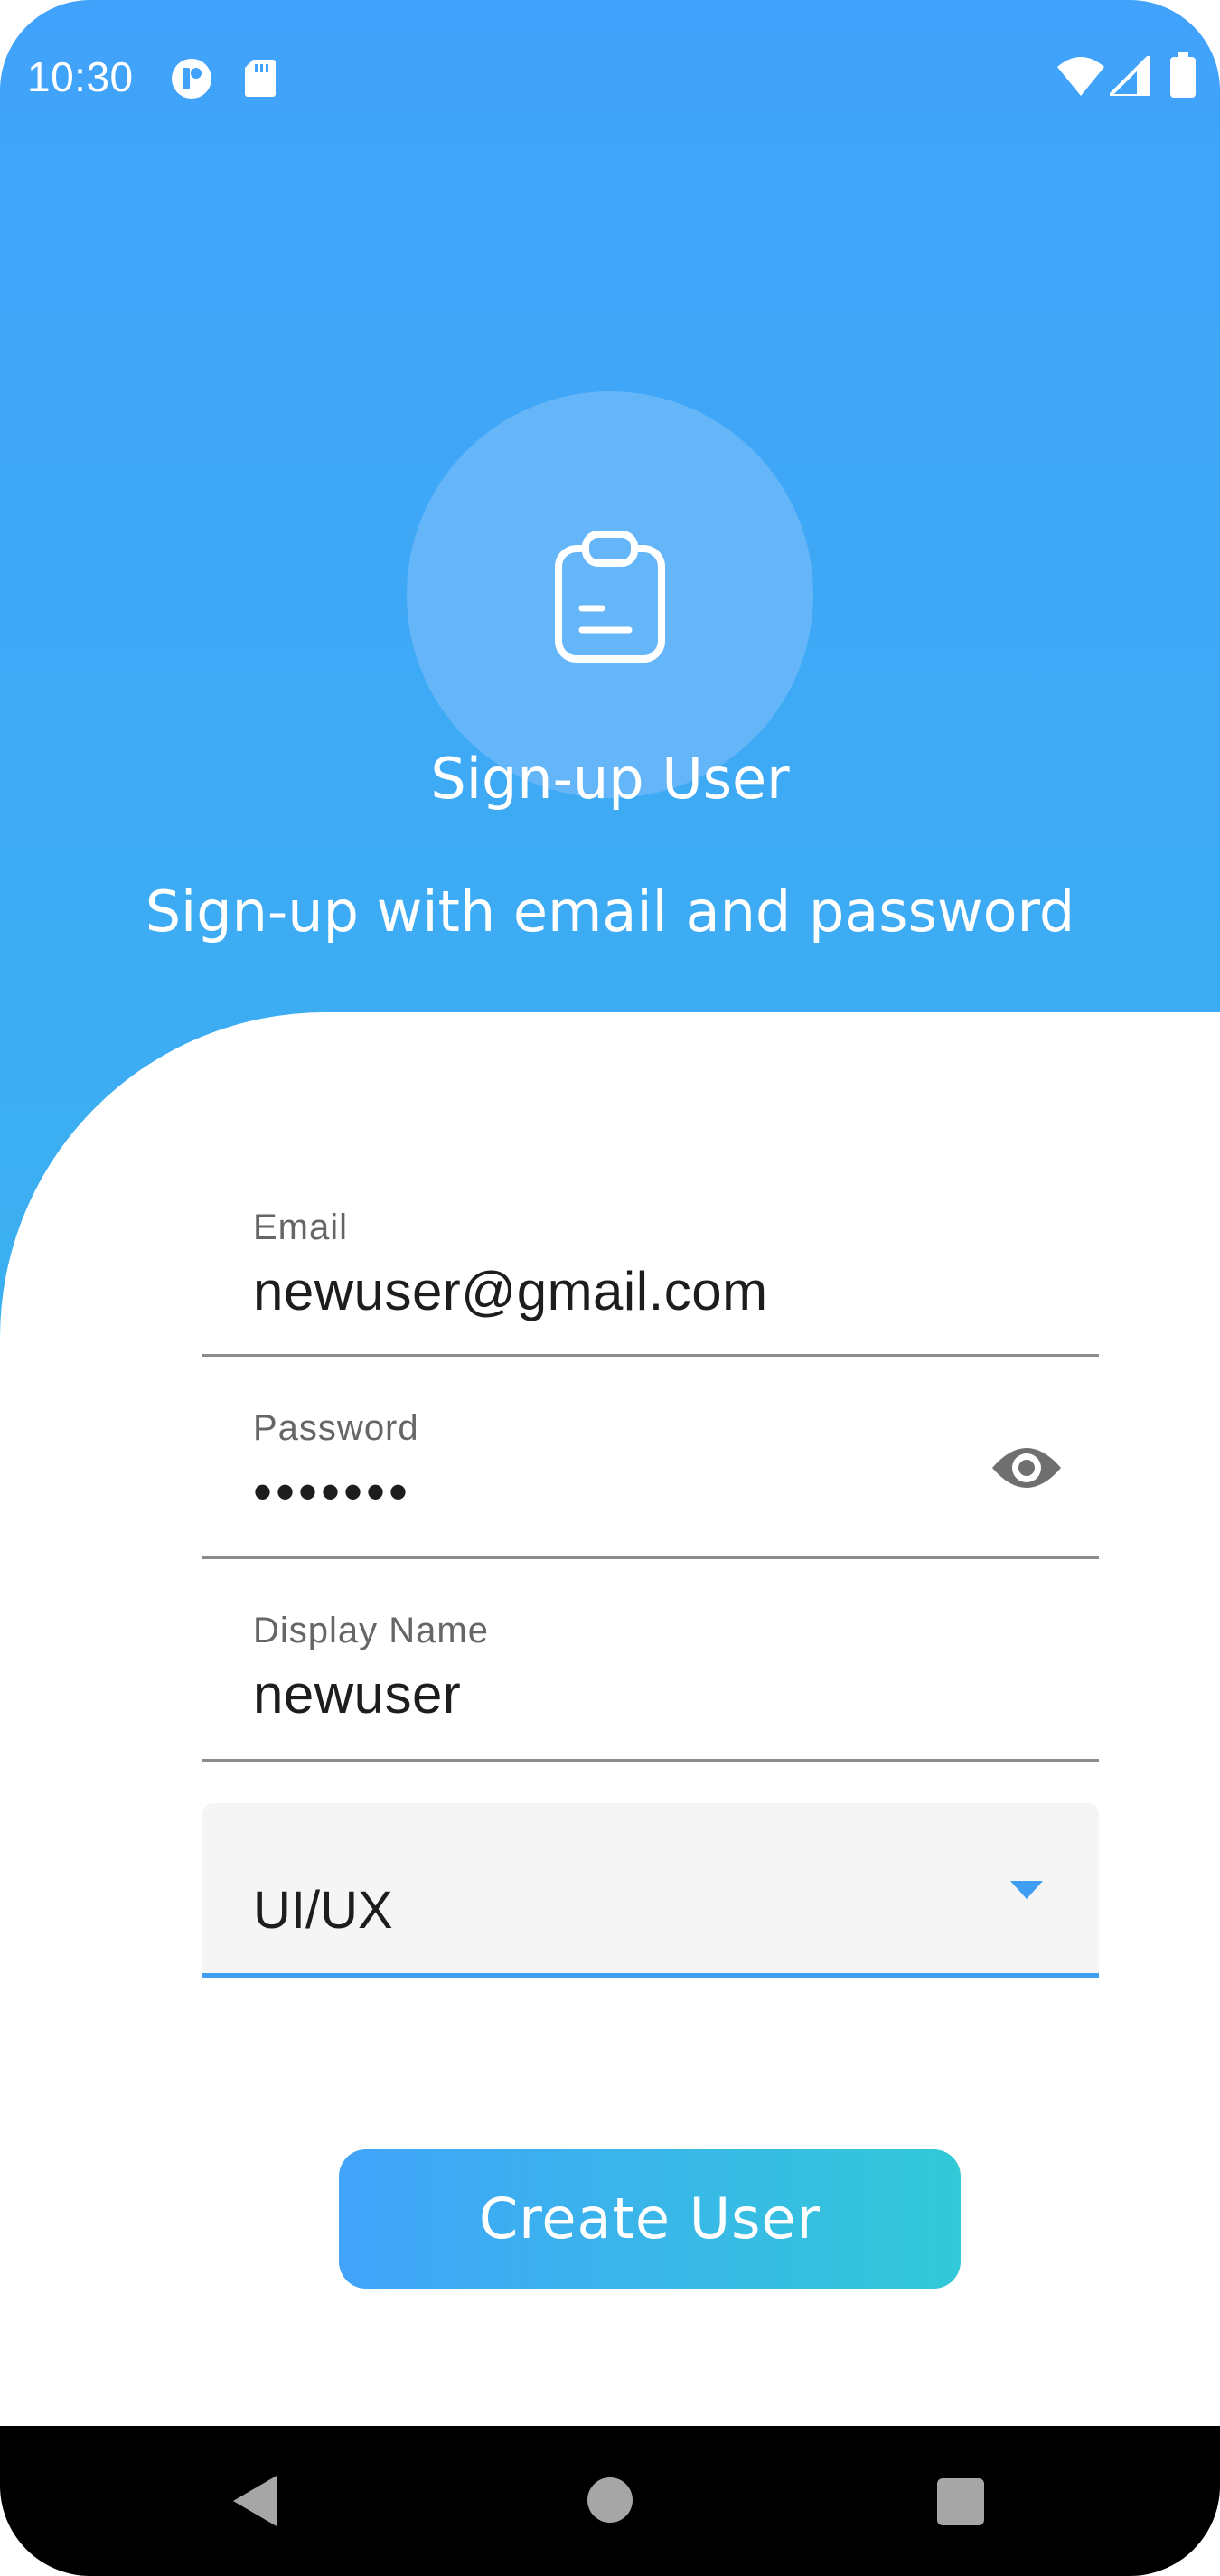  Describe the element at coordinates (323, 1911) in the screenshot. I see `role-selected-value: UI/UX` at that location.